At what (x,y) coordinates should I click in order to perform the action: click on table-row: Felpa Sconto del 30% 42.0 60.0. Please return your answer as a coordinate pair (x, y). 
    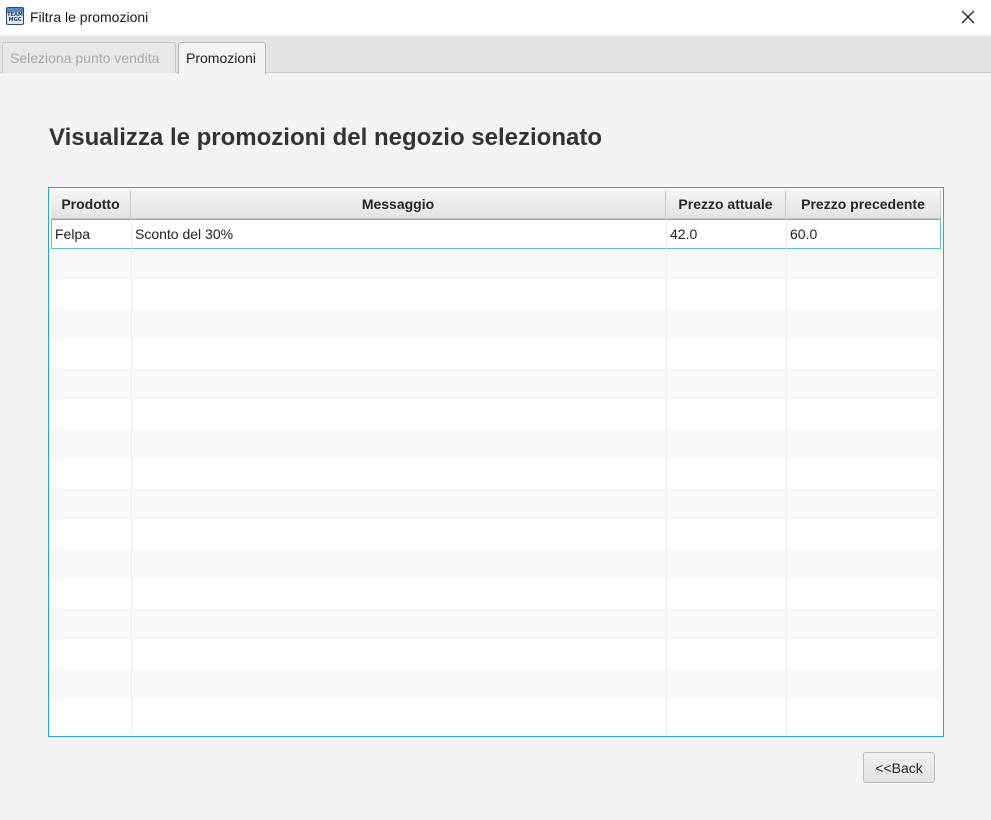
    Looking at the image, I should click on (496, 234).